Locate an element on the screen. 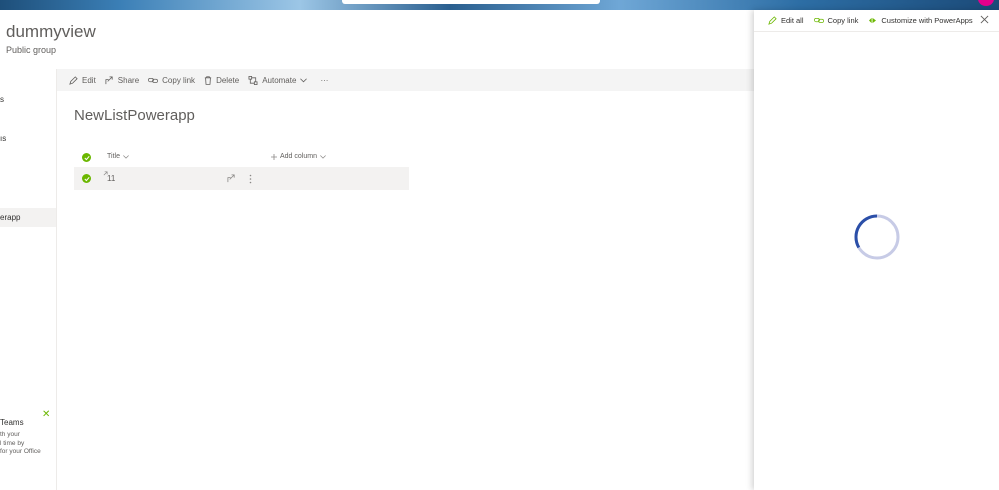 The width and height of the screenshot is (999, 490). column-header-title: Title is located at coordinates (118, 156).